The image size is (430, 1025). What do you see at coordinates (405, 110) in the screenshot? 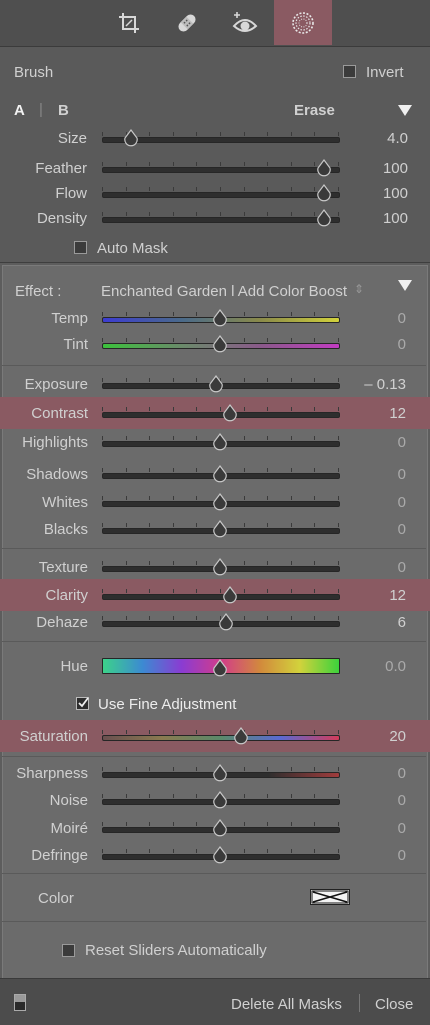
I see `brush-collapse-triangle-icon` at bounding box center [405, 110].